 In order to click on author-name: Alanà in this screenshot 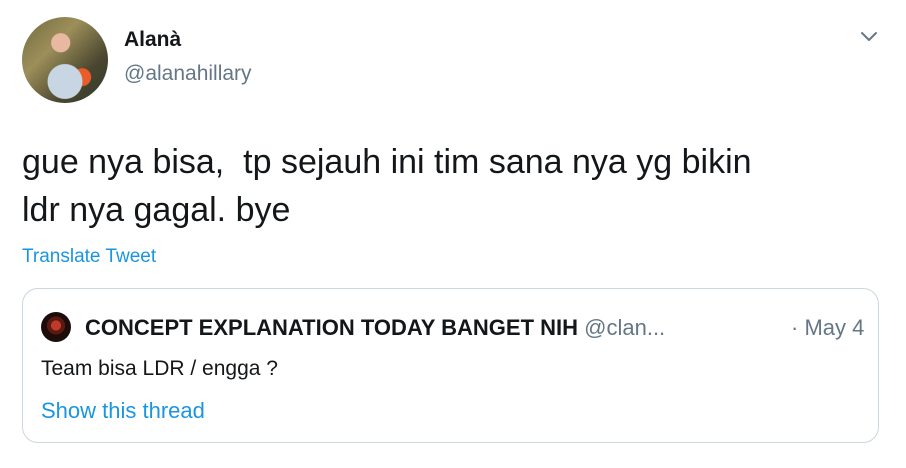, I will do `click(152, 40)`.